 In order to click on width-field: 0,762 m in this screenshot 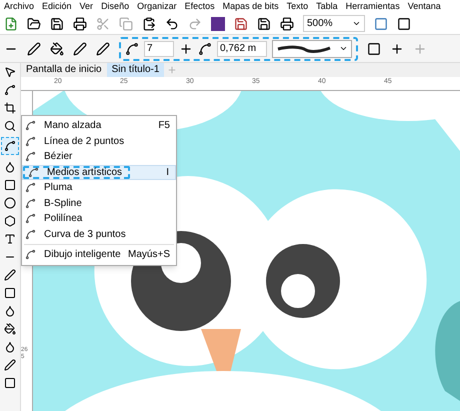, I will do `click(242, 48)`.